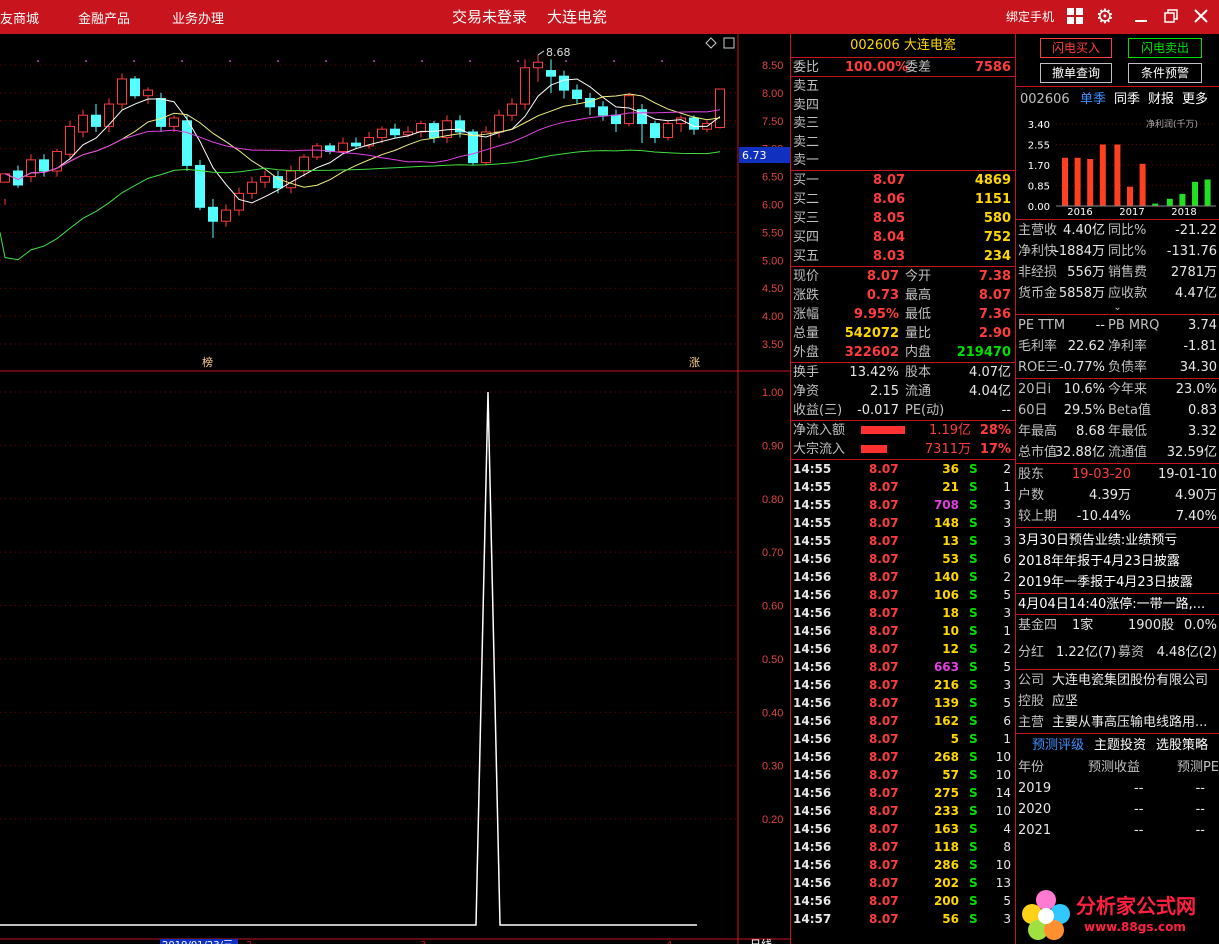  What do you see at coordinates (992, 199) in the screenshot?
I see `buy-level-volume: 1151` at bounding box center [992, 199].